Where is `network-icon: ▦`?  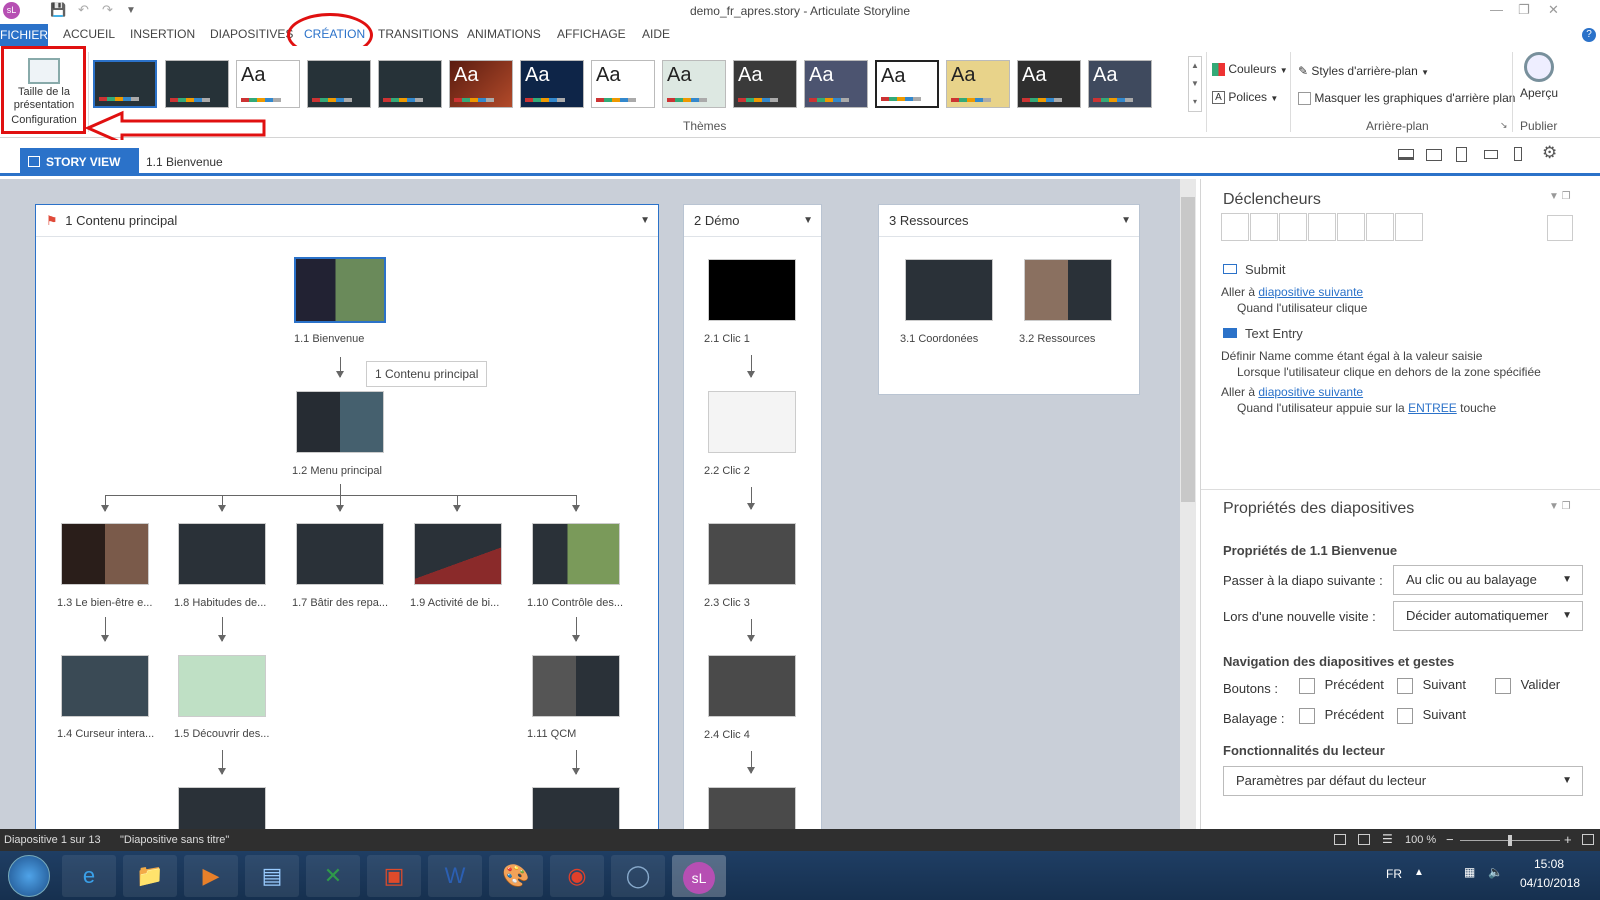 network-icon: ▦ is located at coordinates (1469, 872).